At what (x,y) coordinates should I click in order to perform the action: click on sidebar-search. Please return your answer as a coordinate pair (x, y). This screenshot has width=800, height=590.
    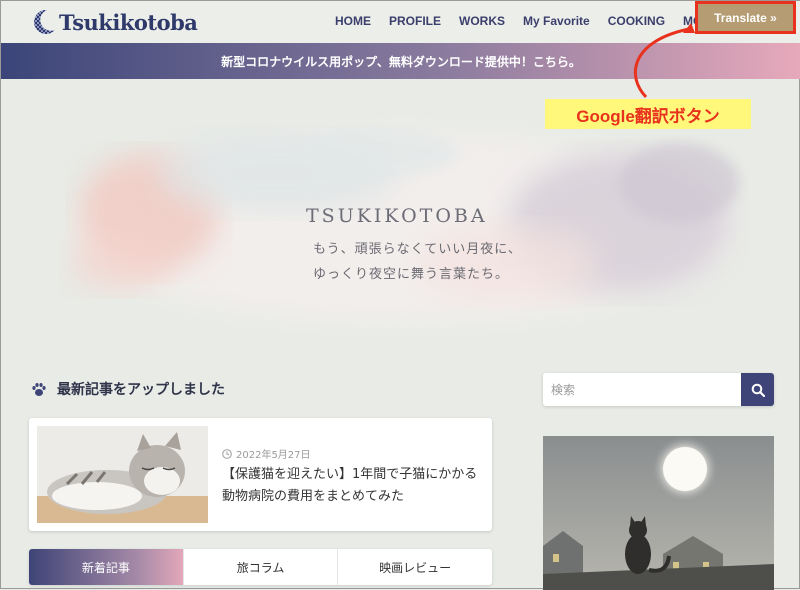
    Looking at the image, I should click on (658, 389).